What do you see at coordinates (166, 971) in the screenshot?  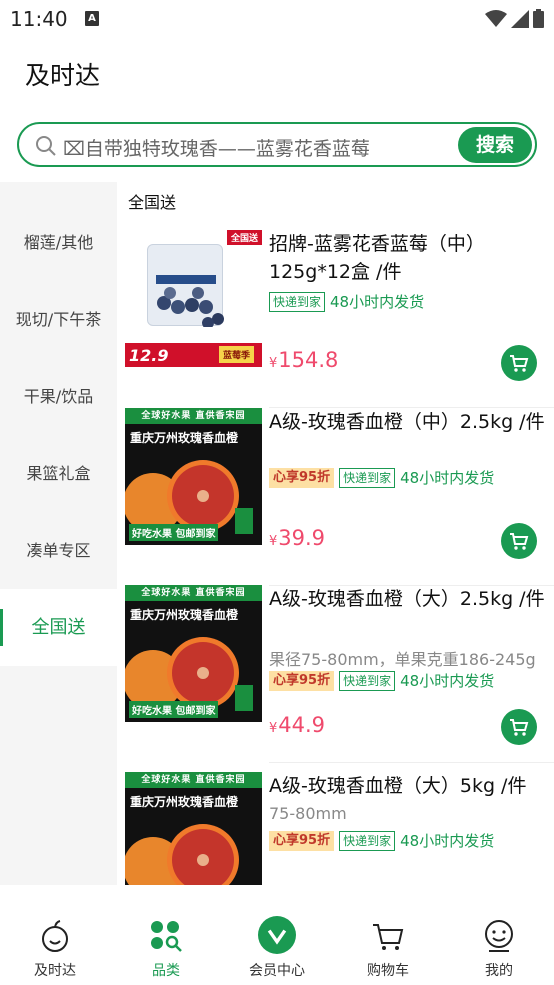 I see `nav-label: 品类` at bounding box center [166, 971].